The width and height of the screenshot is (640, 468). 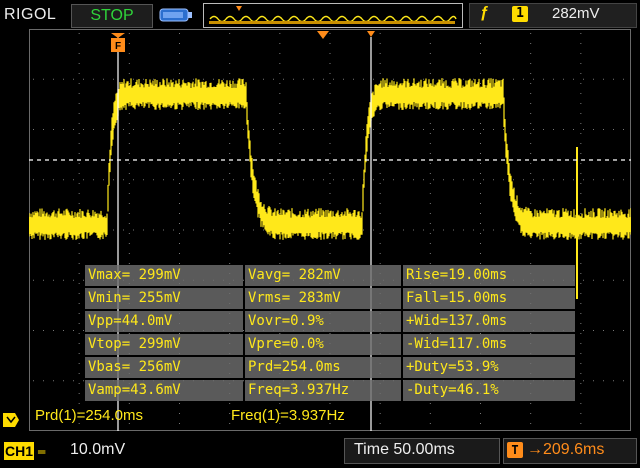 I want to click on measure-period: Prd=254.0ms, so click(x=323, y=367).